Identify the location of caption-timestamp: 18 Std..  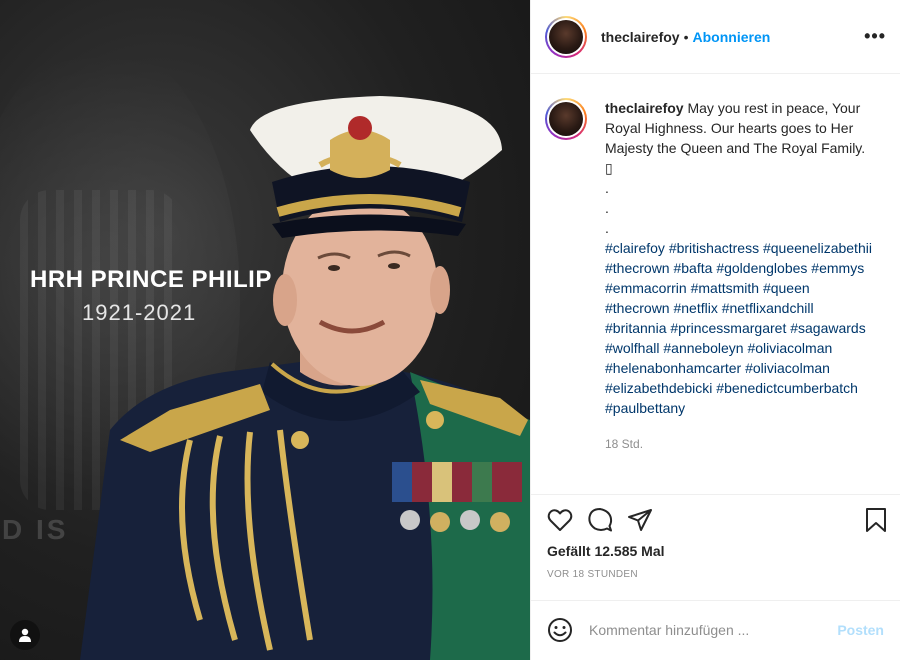
(624, 444).